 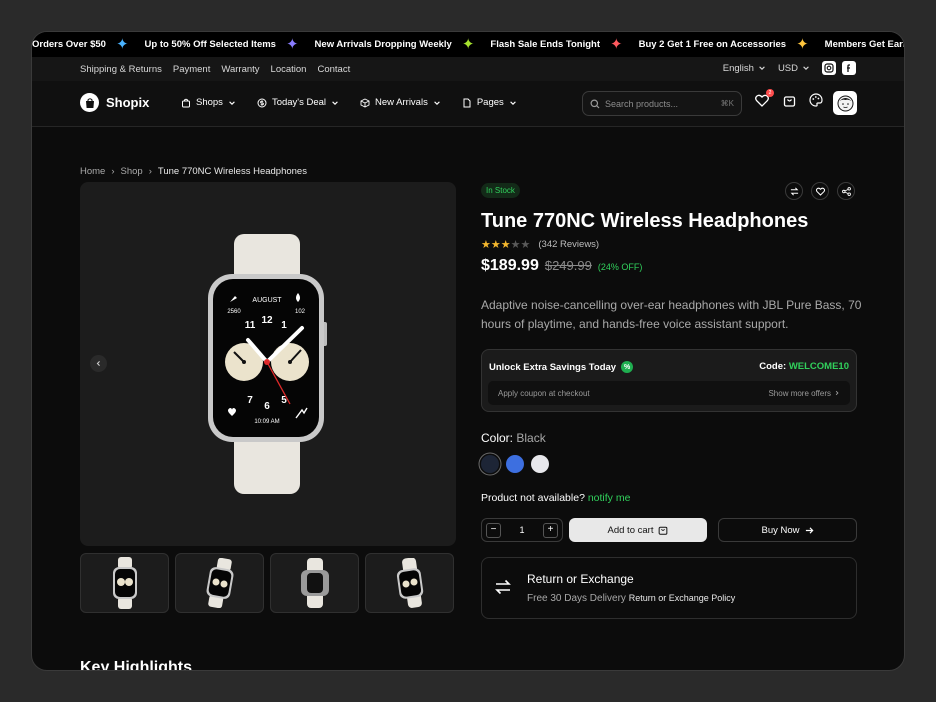 What do you see at coordinates (250, 400) in the screenshot?
I see `svg-text: 7` at bounding box center [250, 400].